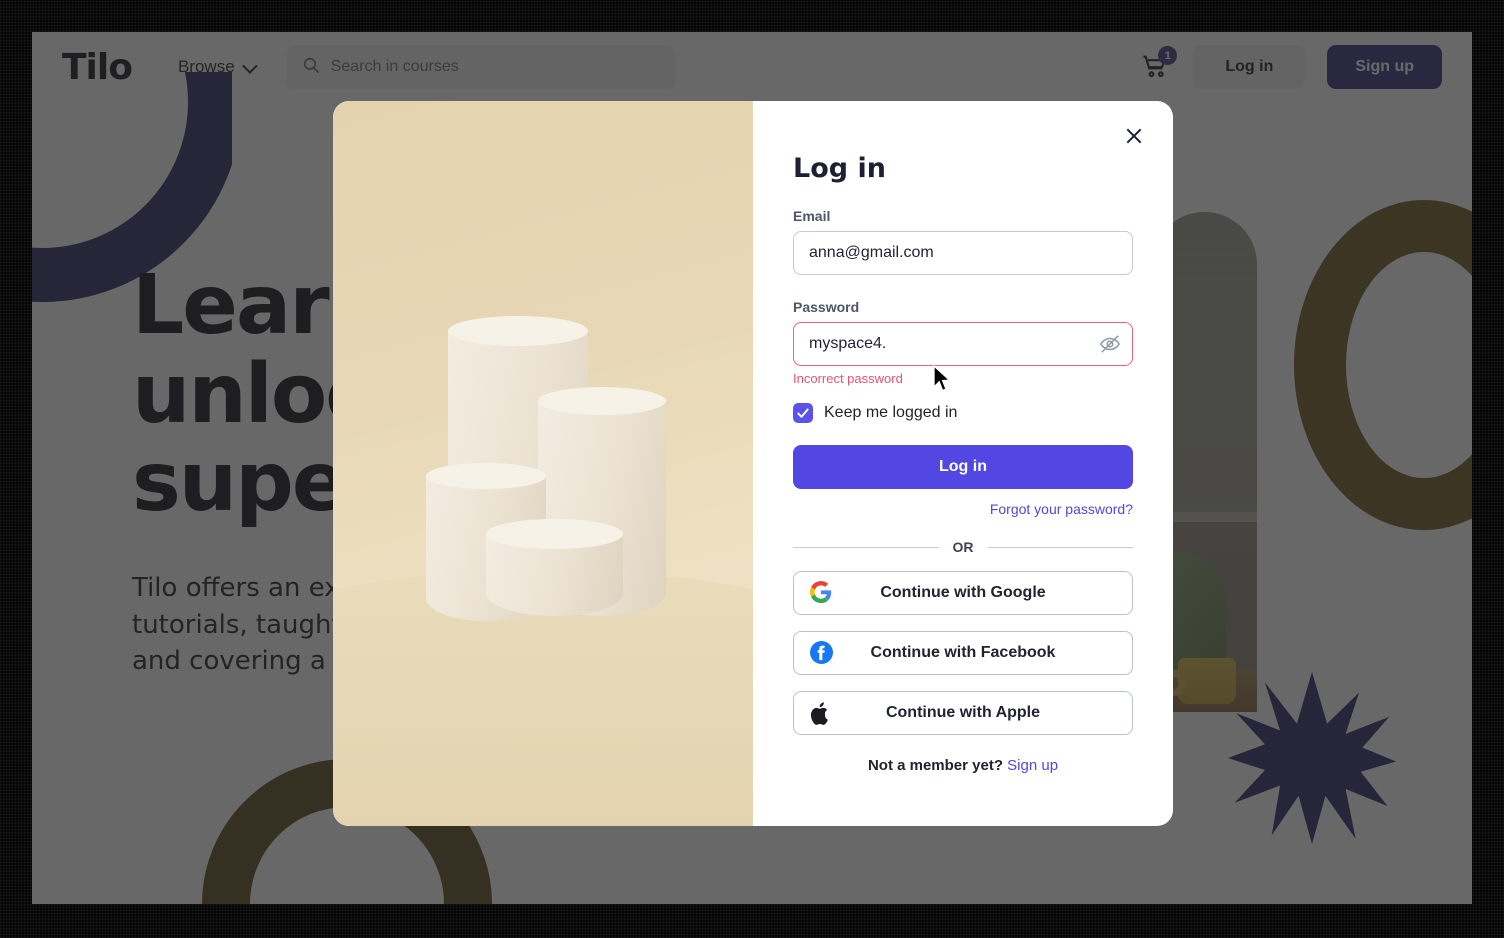 This screenshot has height=938, width=1504. What do you see at coordinates (822, 653) in the screenshot?
I see `facebook-icon` at bounding box center [822, 653].